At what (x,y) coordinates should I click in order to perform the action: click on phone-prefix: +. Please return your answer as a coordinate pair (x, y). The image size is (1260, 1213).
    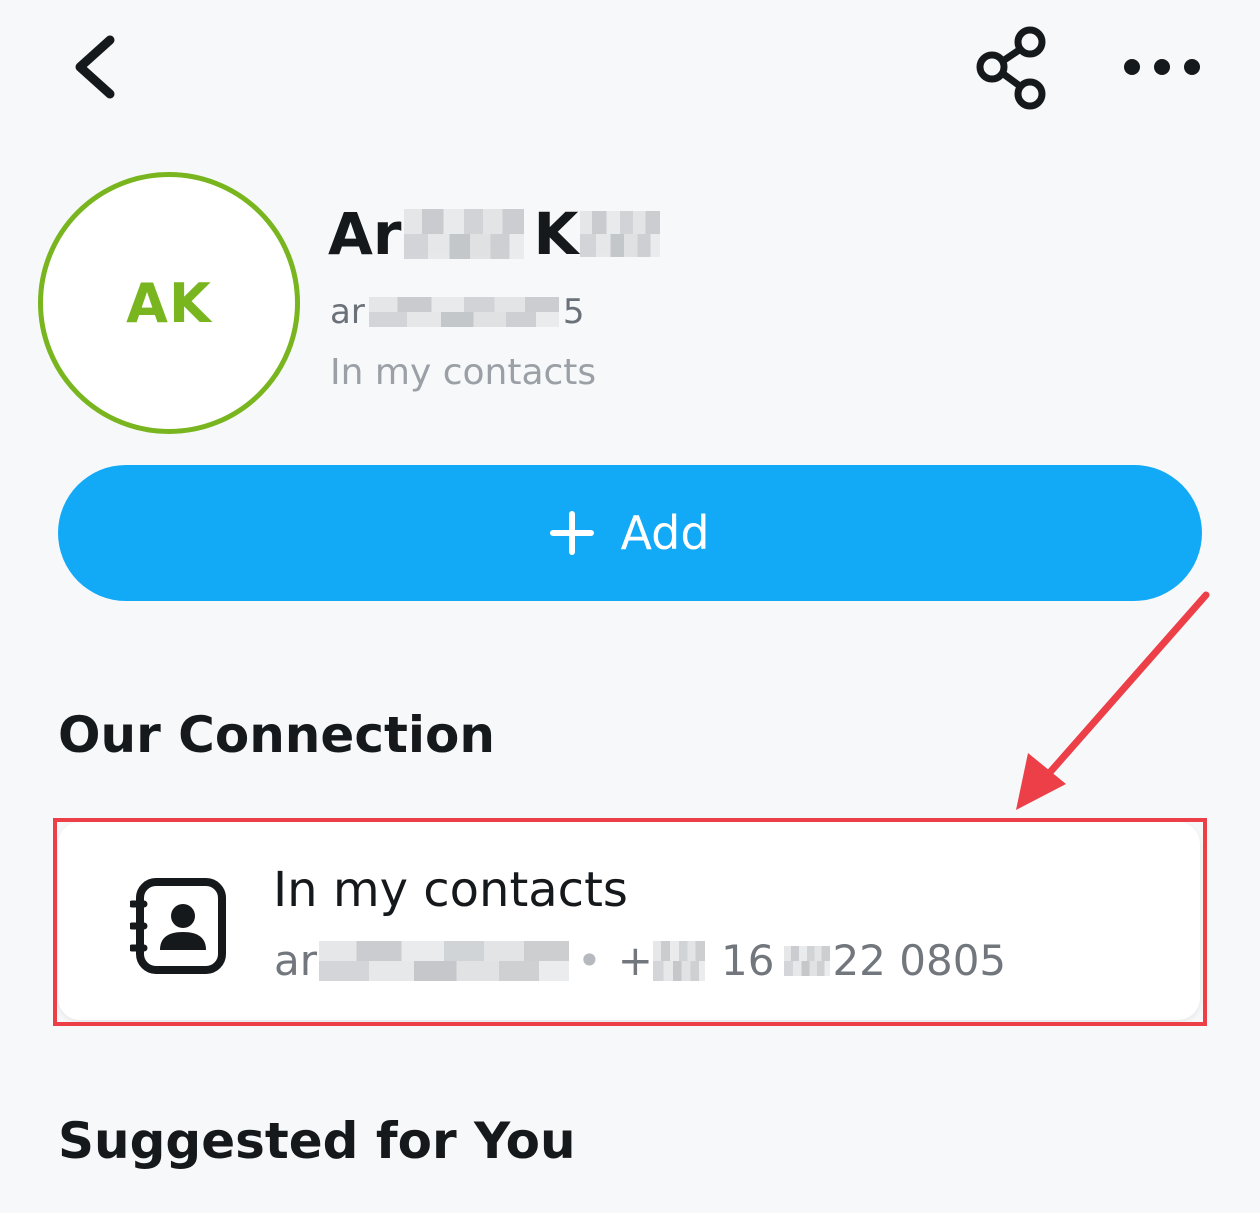
    Looking at the image, I should click on (635, 960).